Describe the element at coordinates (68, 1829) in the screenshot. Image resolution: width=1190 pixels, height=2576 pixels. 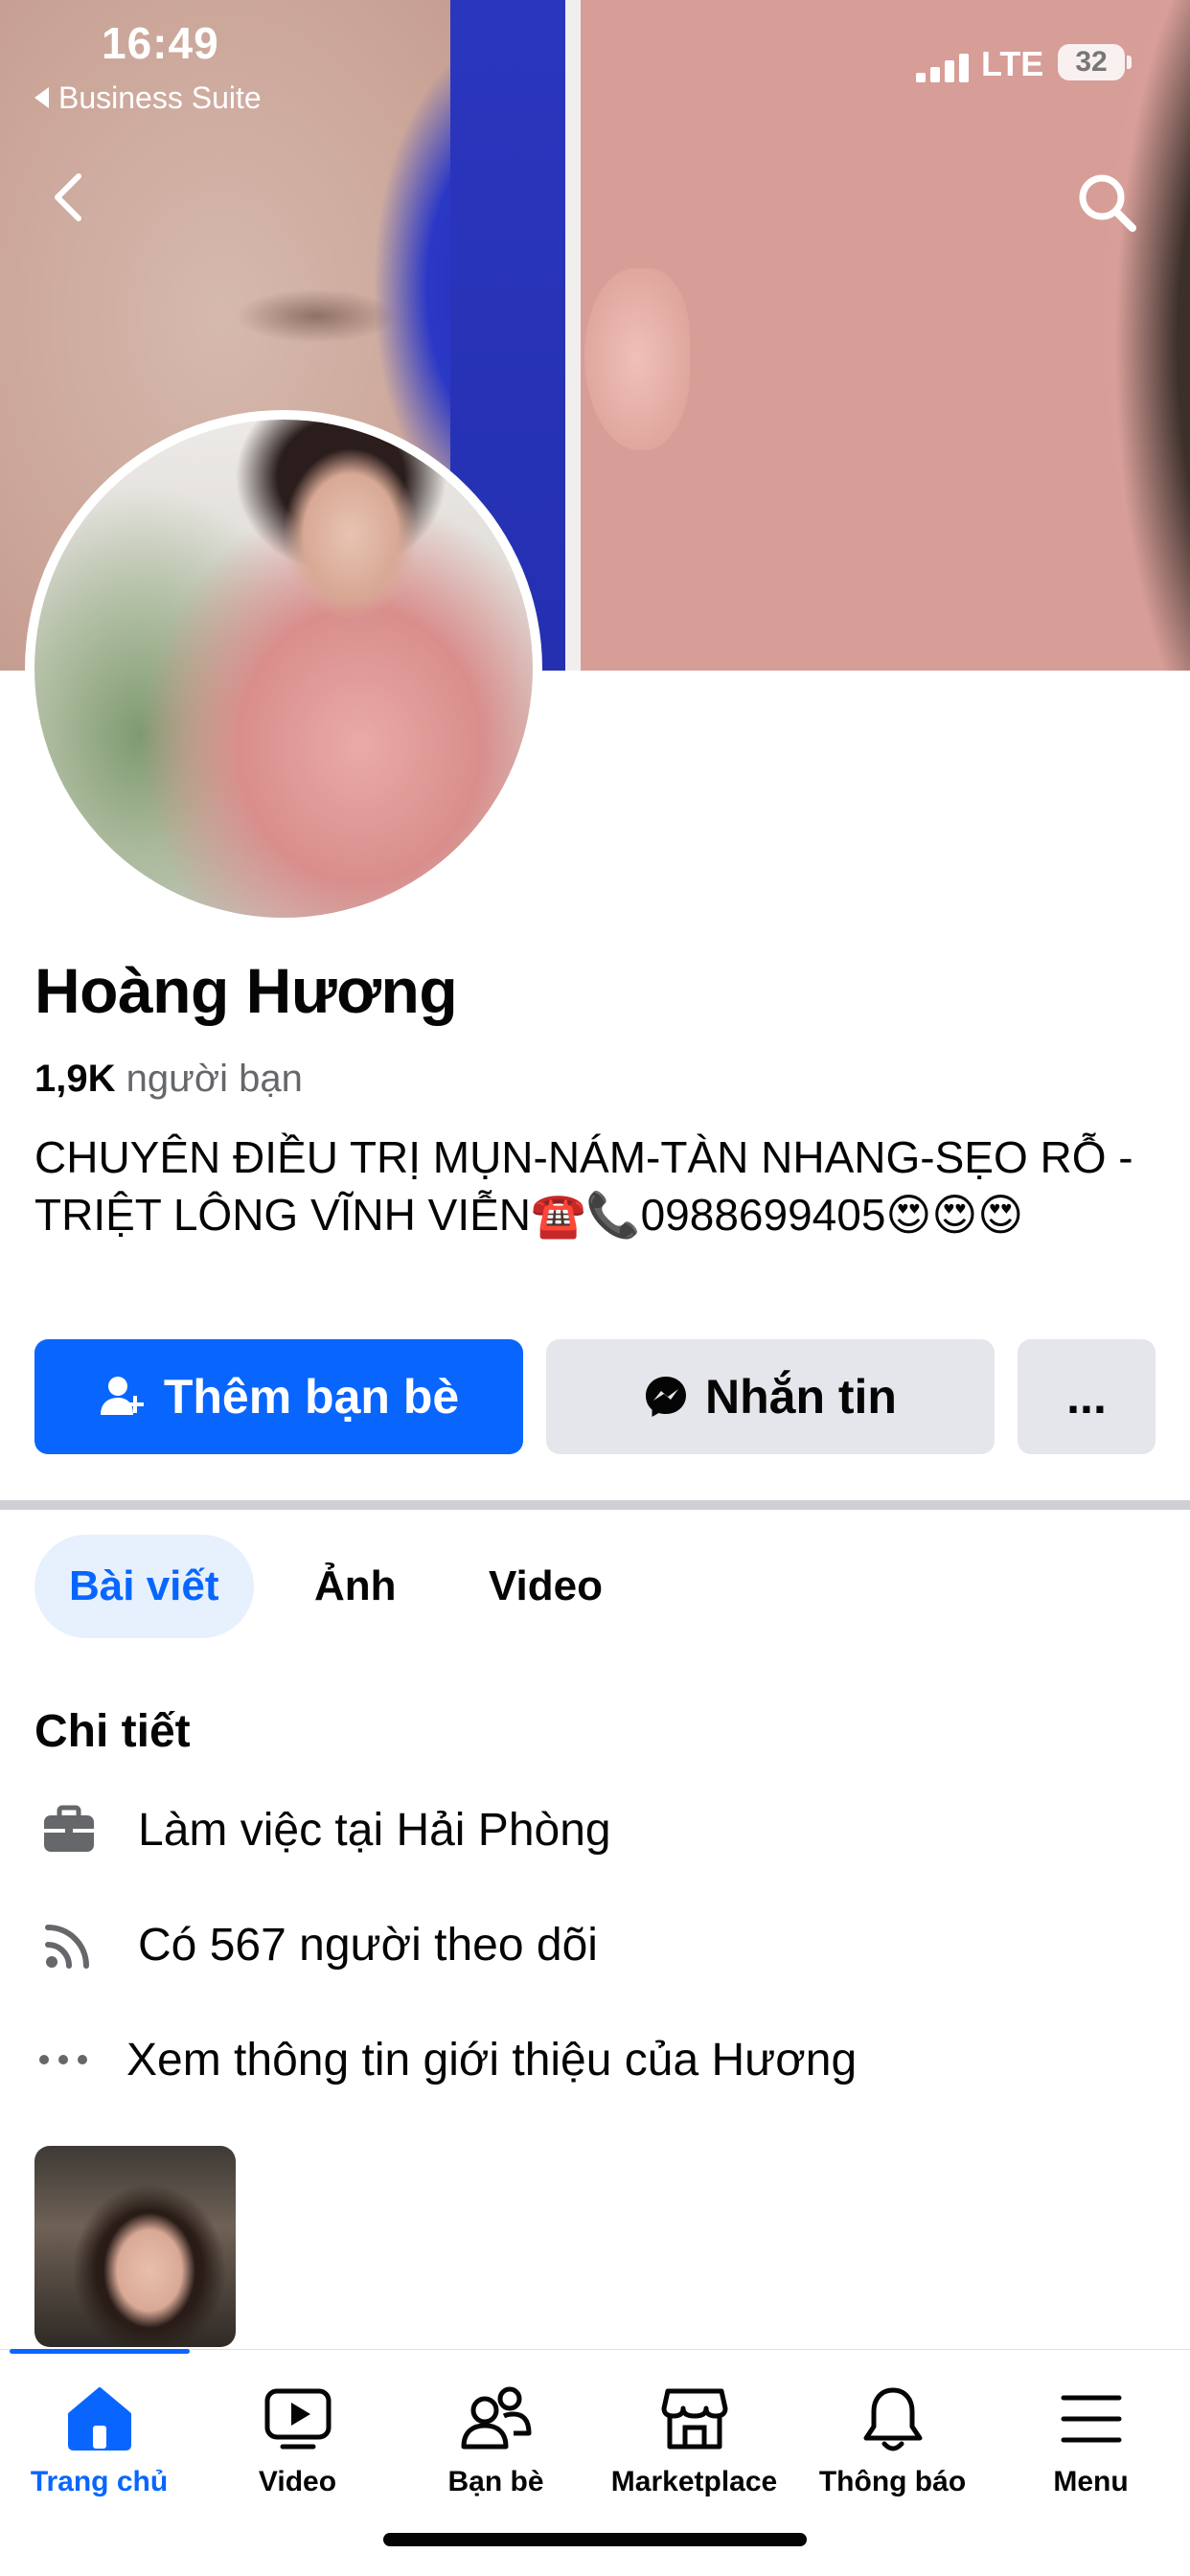
I see `briefcase-icon` at that location.